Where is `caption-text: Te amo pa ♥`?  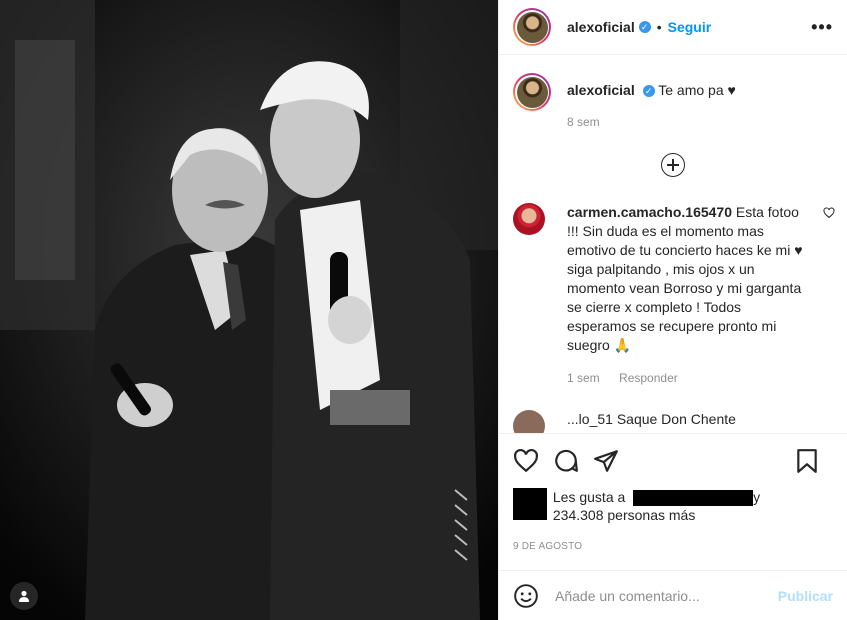 caption-text: Te amo pa ♥ is located at coordinates (697, 90).